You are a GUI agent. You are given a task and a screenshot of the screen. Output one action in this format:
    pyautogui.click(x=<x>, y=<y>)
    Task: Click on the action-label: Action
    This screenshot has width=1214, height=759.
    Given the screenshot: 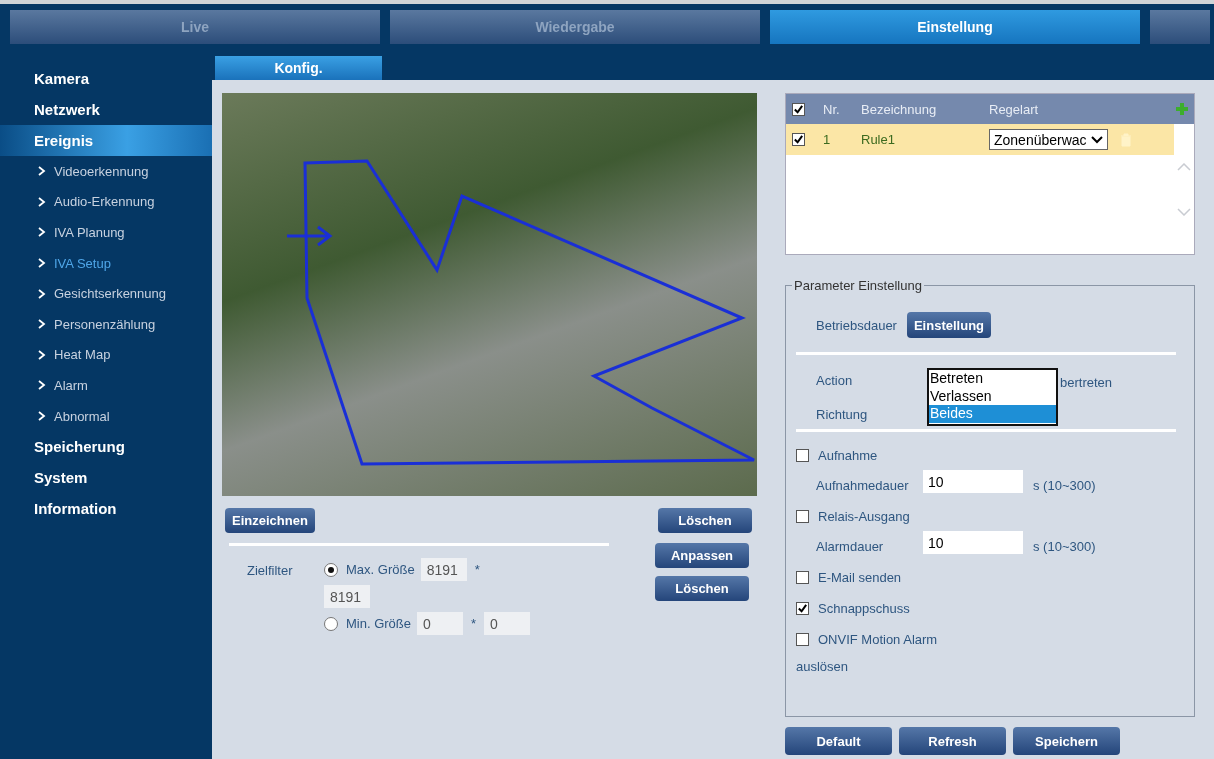 What is the action you would take?
    pyautogui.click(x=835, y=380)
    